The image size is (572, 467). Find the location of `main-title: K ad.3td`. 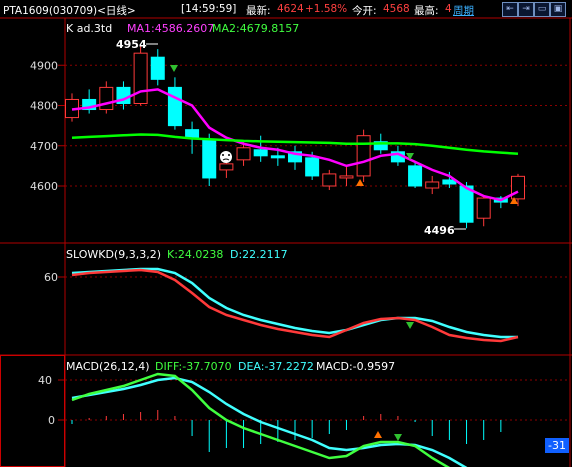

main-title: K ad.3td is located at coordinates (89, 28).